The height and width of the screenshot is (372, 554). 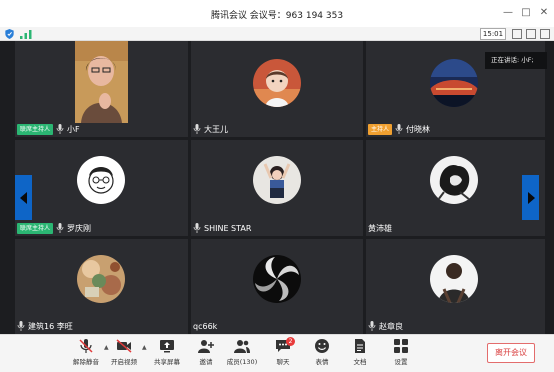 I want to click on unmute-label: 解除静音, so click(x=86, y=362).